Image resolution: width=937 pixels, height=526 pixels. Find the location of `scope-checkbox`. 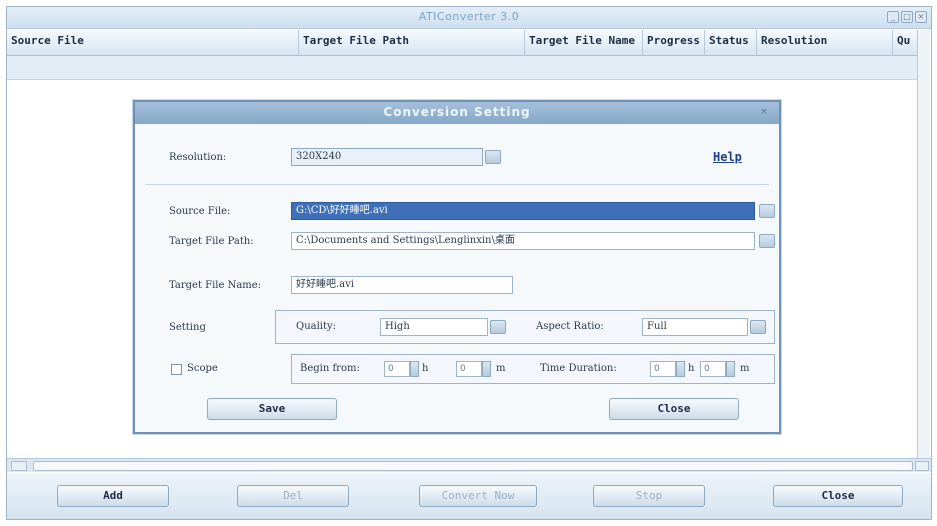

scope-checkbox is located at coordinates (176, 369).